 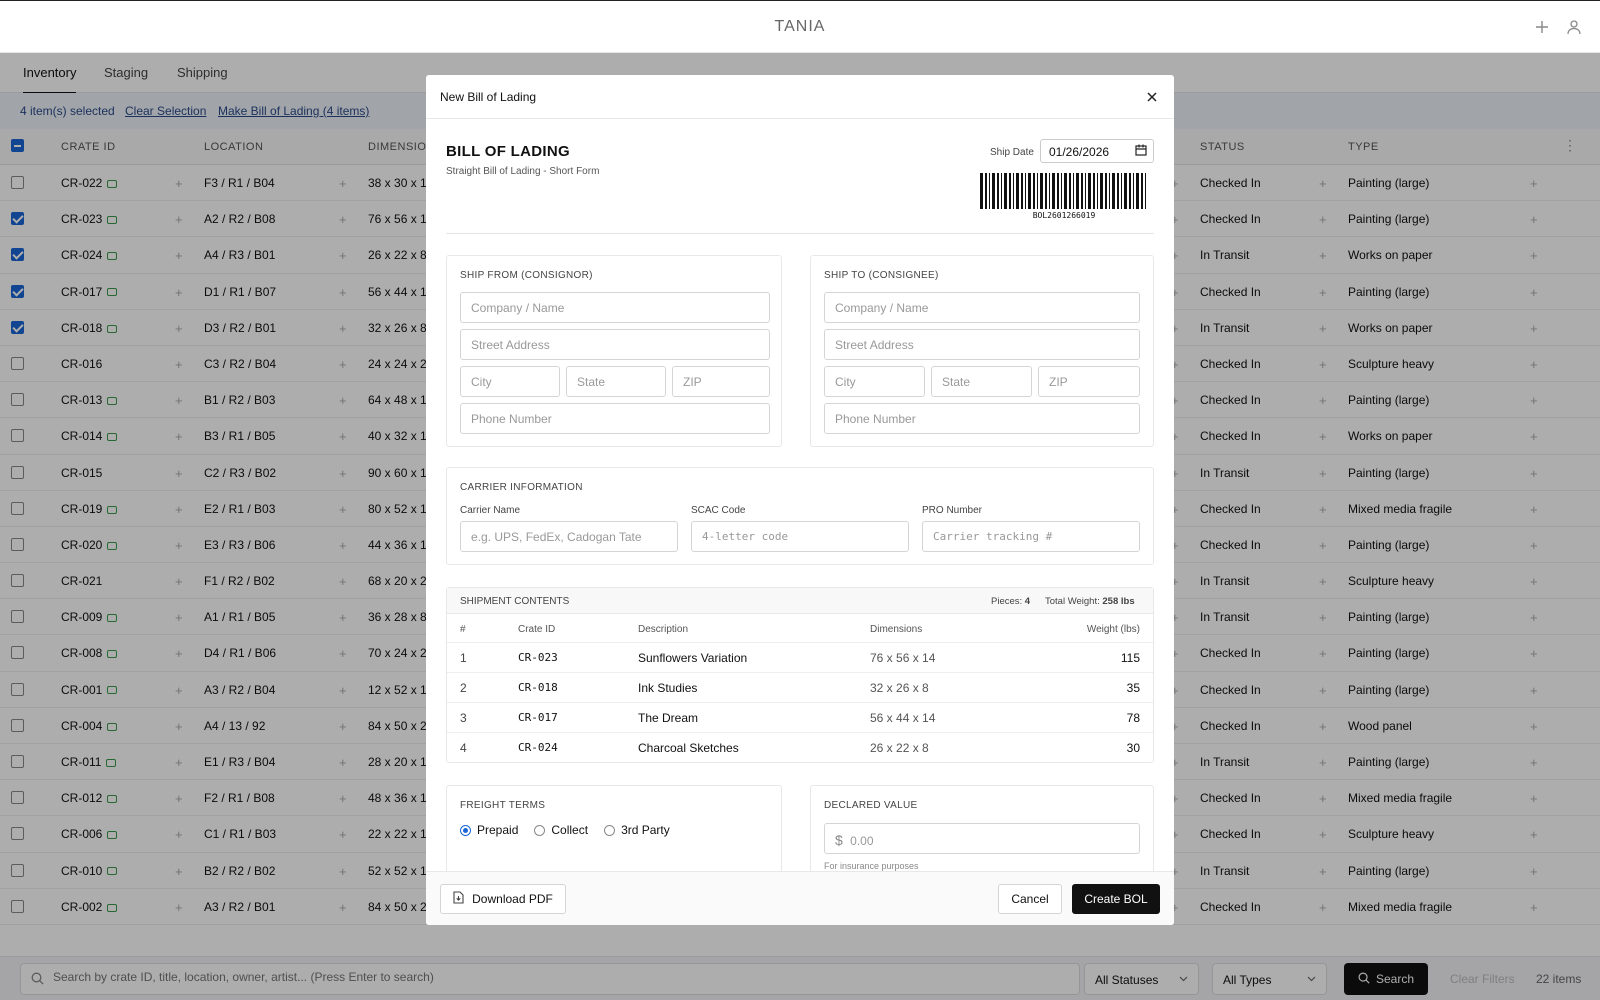 I want to click on ship-to-zip-input: ZIP, so click(x=1089, y=381).